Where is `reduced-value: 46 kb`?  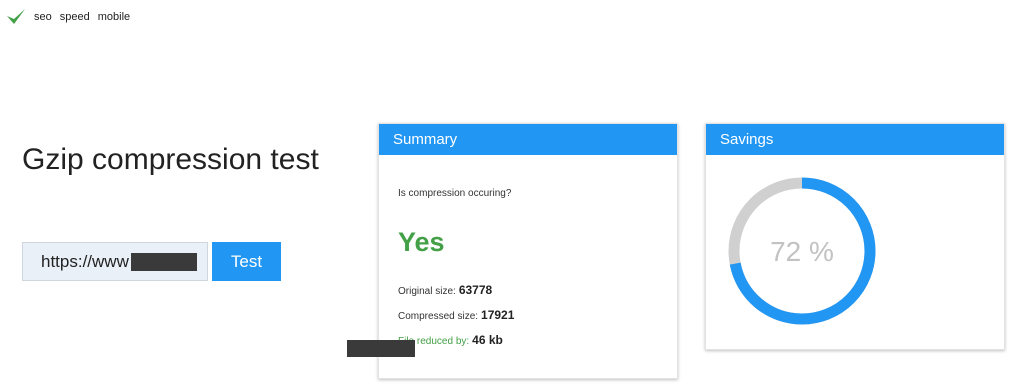
reduced-value: 46 kb is located at coordinates (487, 340).